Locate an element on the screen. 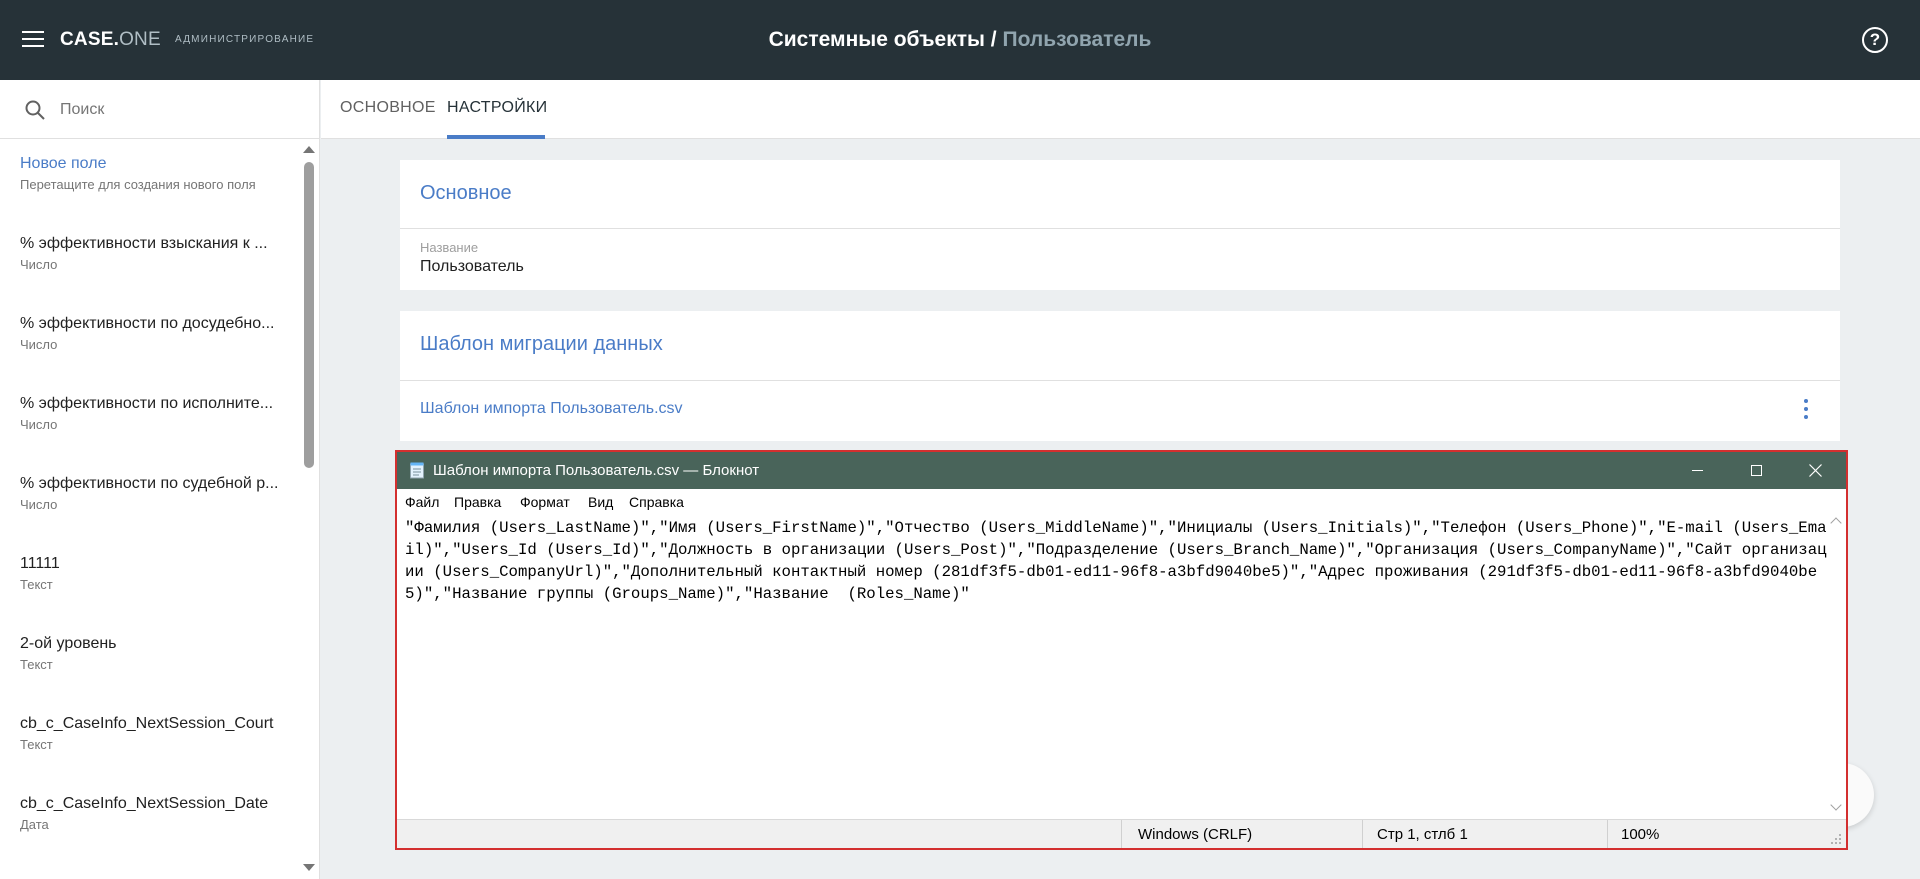 This screenshot has width=1920, height=879. maximize-icon is located at coordinates (1756, 470).